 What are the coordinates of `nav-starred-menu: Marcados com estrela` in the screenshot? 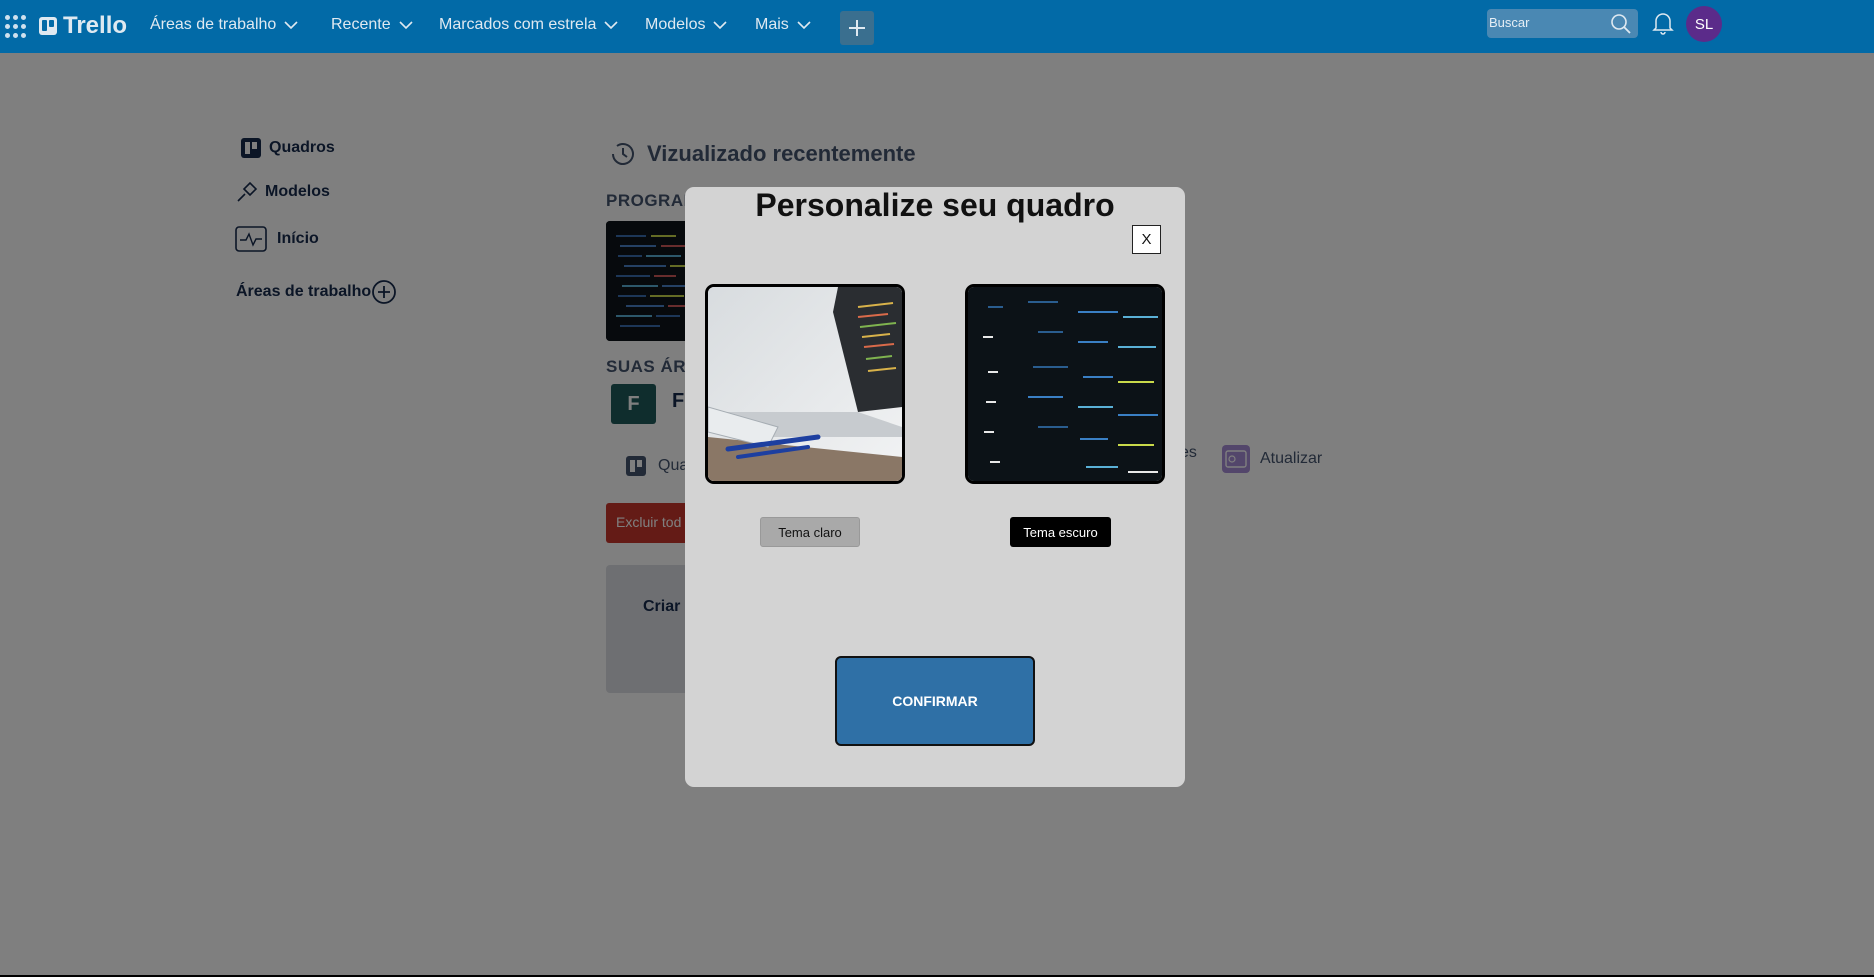 It's located at (528, 25).